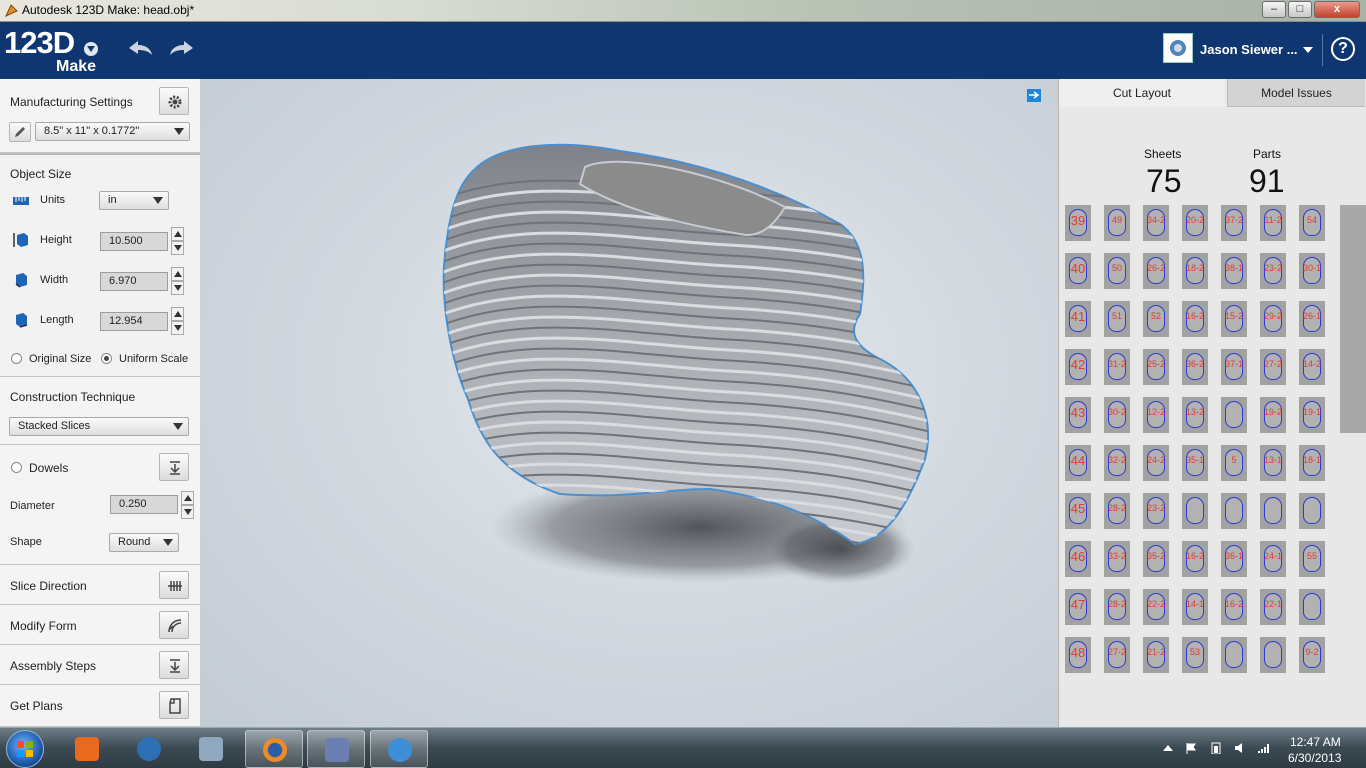 The width and height of the screenshot is (1366, 768). What do you see at coordinates (1078, 223) in the screenshot?
I see `sheet-thumbnail: 39` at bounding box center [1078, 223].